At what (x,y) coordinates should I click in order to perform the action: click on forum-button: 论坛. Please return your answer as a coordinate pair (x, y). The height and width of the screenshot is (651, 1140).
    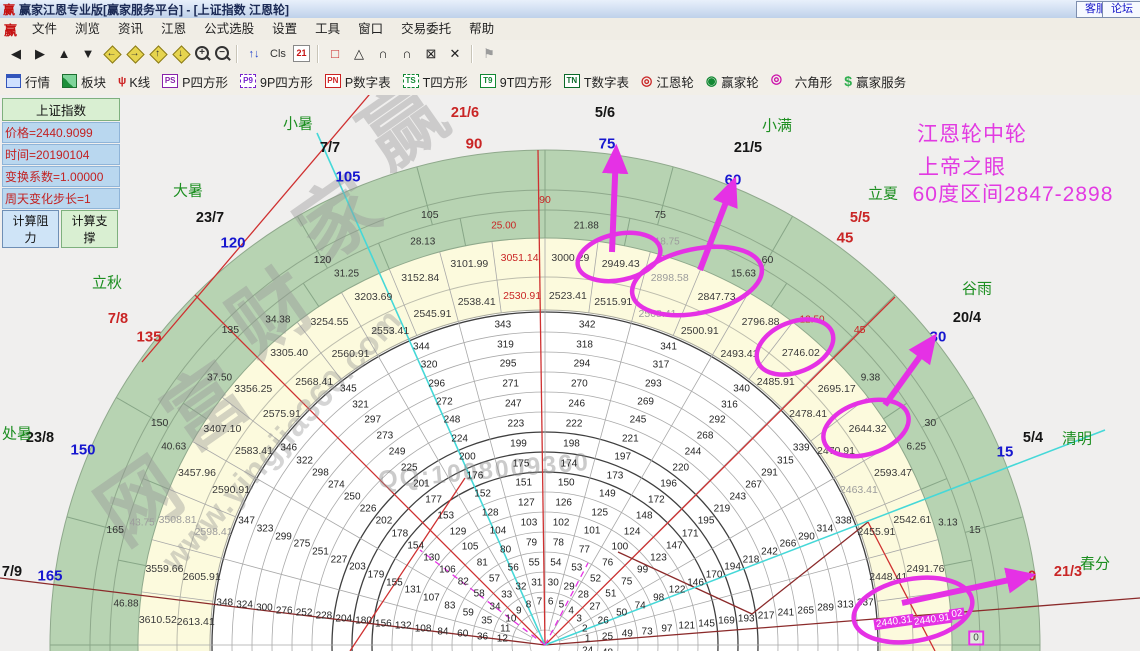
    Looking at the image, I should click on (1121, 9).